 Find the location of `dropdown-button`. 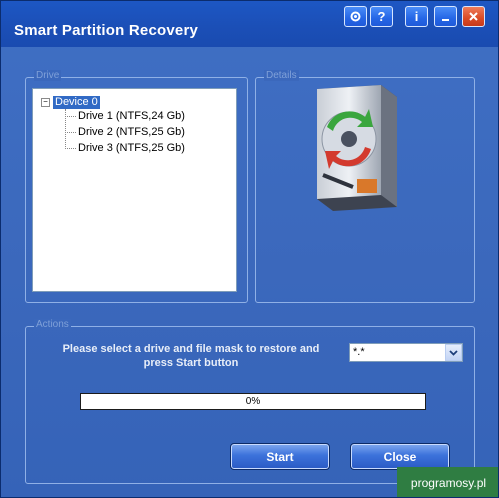

dropdown-button is located at coordinates (453, 352).